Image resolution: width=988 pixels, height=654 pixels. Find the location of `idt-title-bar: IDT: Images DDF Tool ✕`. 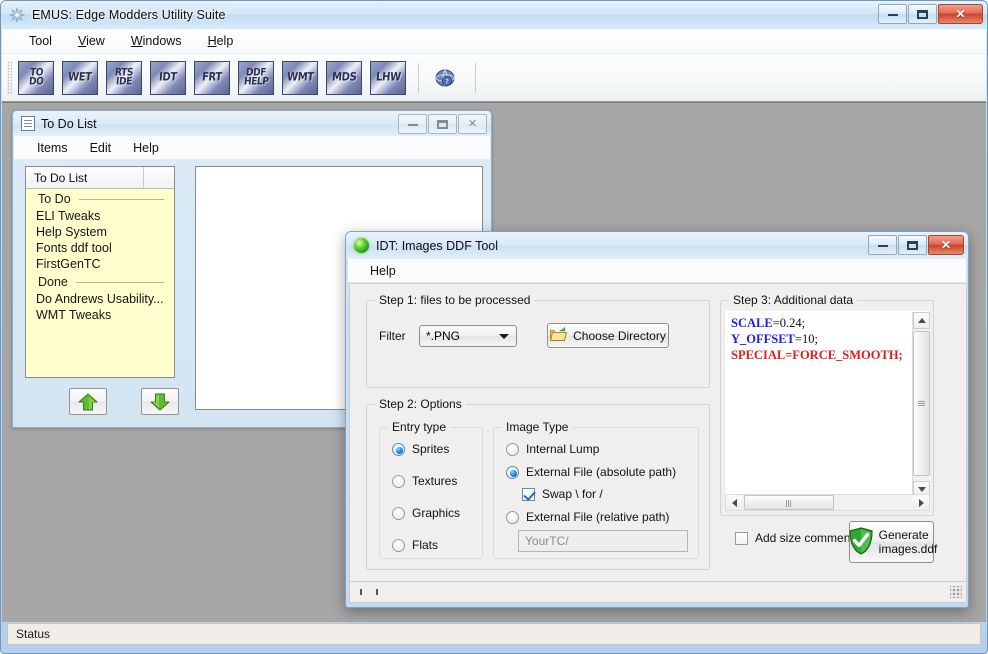

idt-title-bar: IDT: Images DDF Tool ✕ is located at coordinates (657, 245).